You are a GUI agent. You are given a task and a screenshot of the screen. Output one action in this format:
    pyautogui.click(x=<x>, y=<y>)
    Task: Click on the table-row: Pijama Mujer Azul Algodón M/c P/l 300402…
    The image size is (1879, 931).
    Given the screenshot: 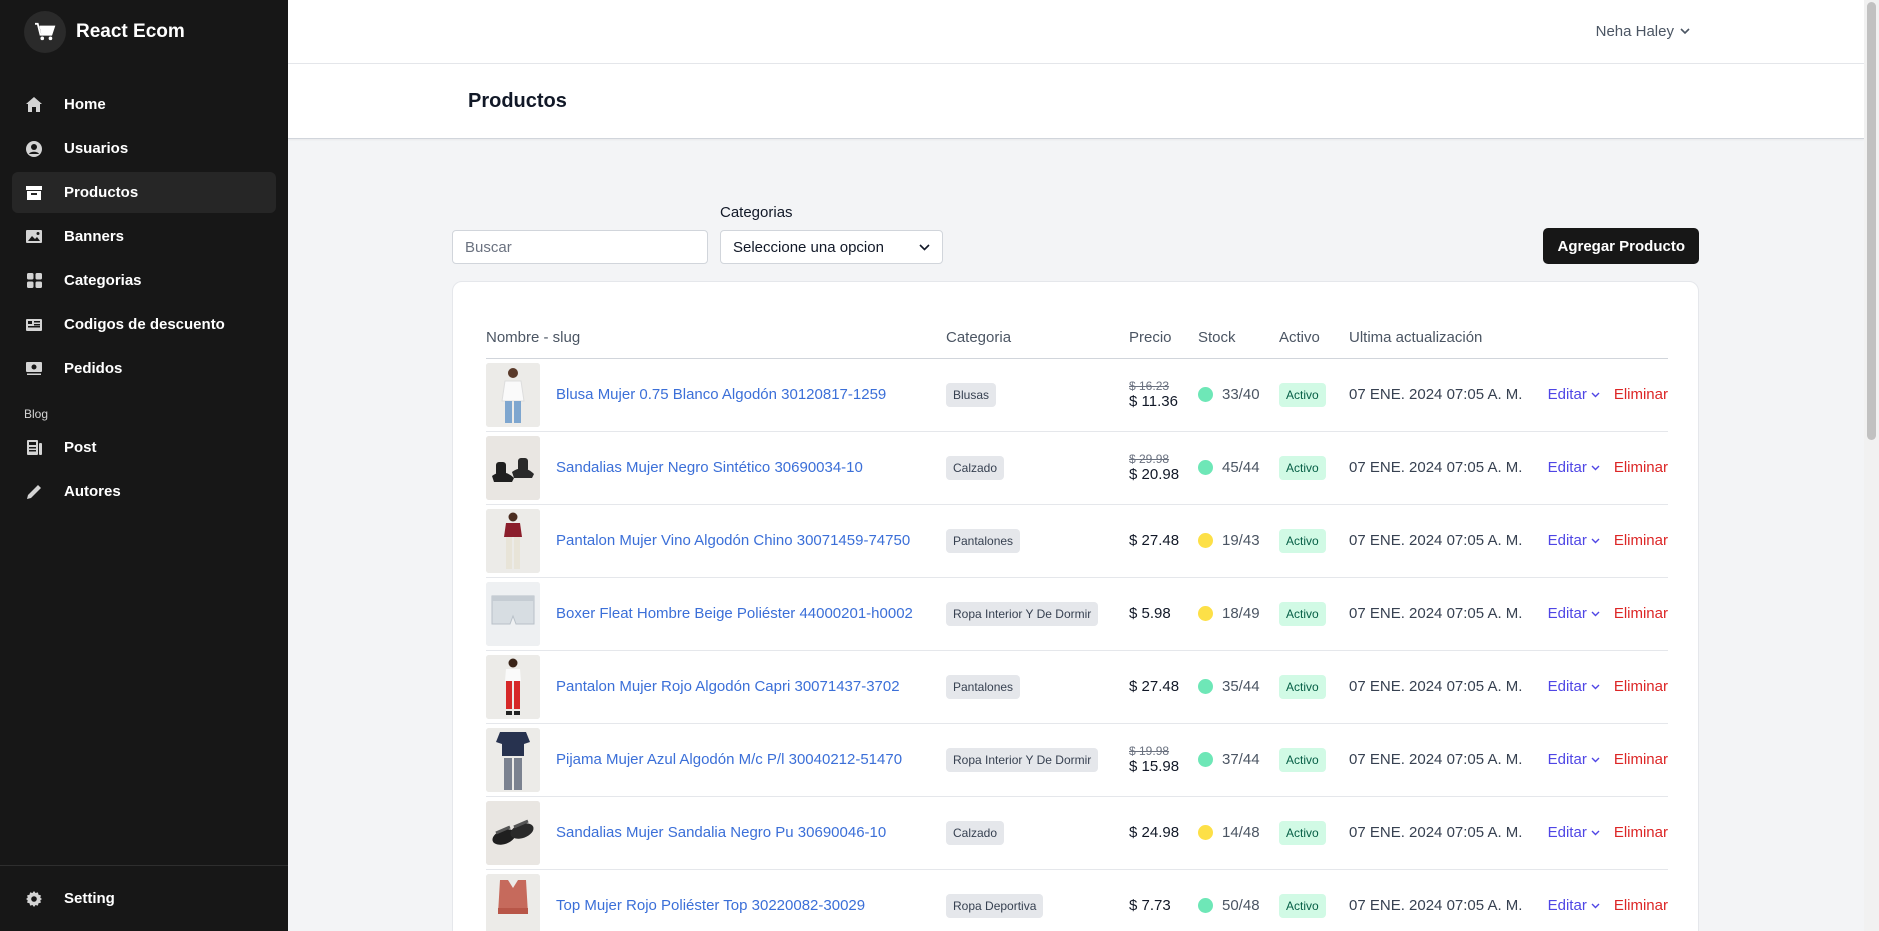 What is the action you would take?
    pyautogui.click(x=1077, y=760)
    